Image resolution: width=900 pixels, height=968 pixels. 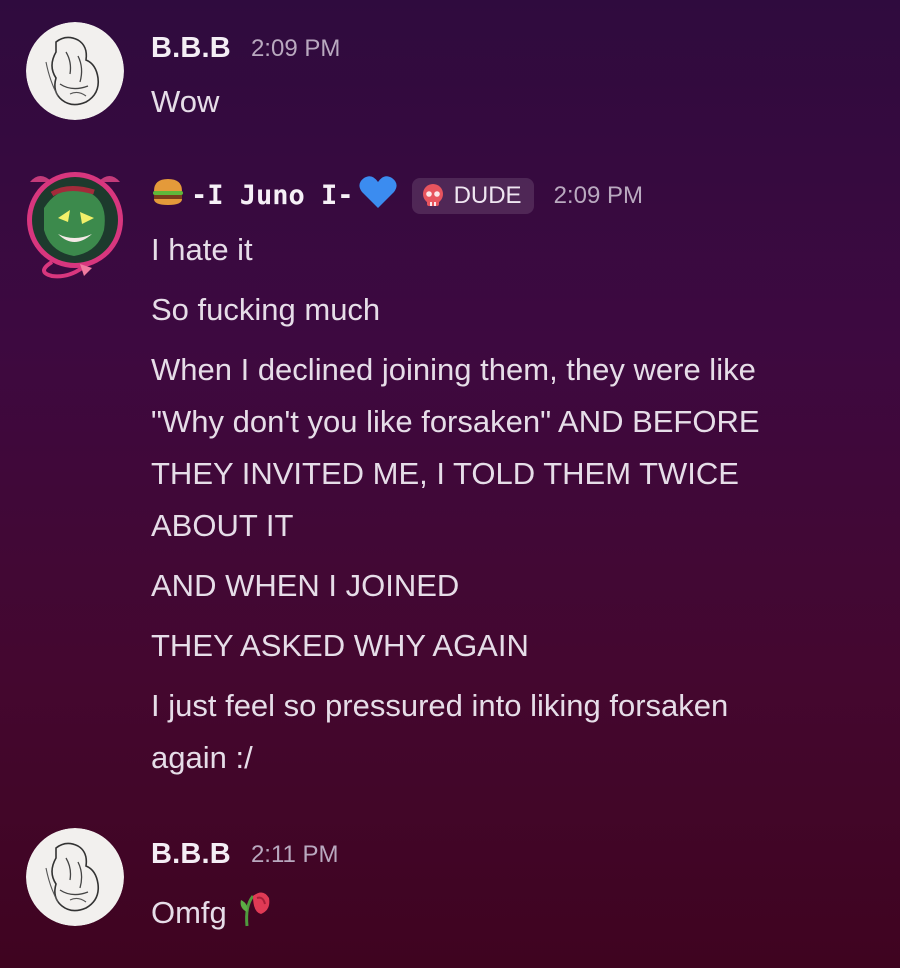 I want to click on message-line: Omfg, so click(x=511, y=913).